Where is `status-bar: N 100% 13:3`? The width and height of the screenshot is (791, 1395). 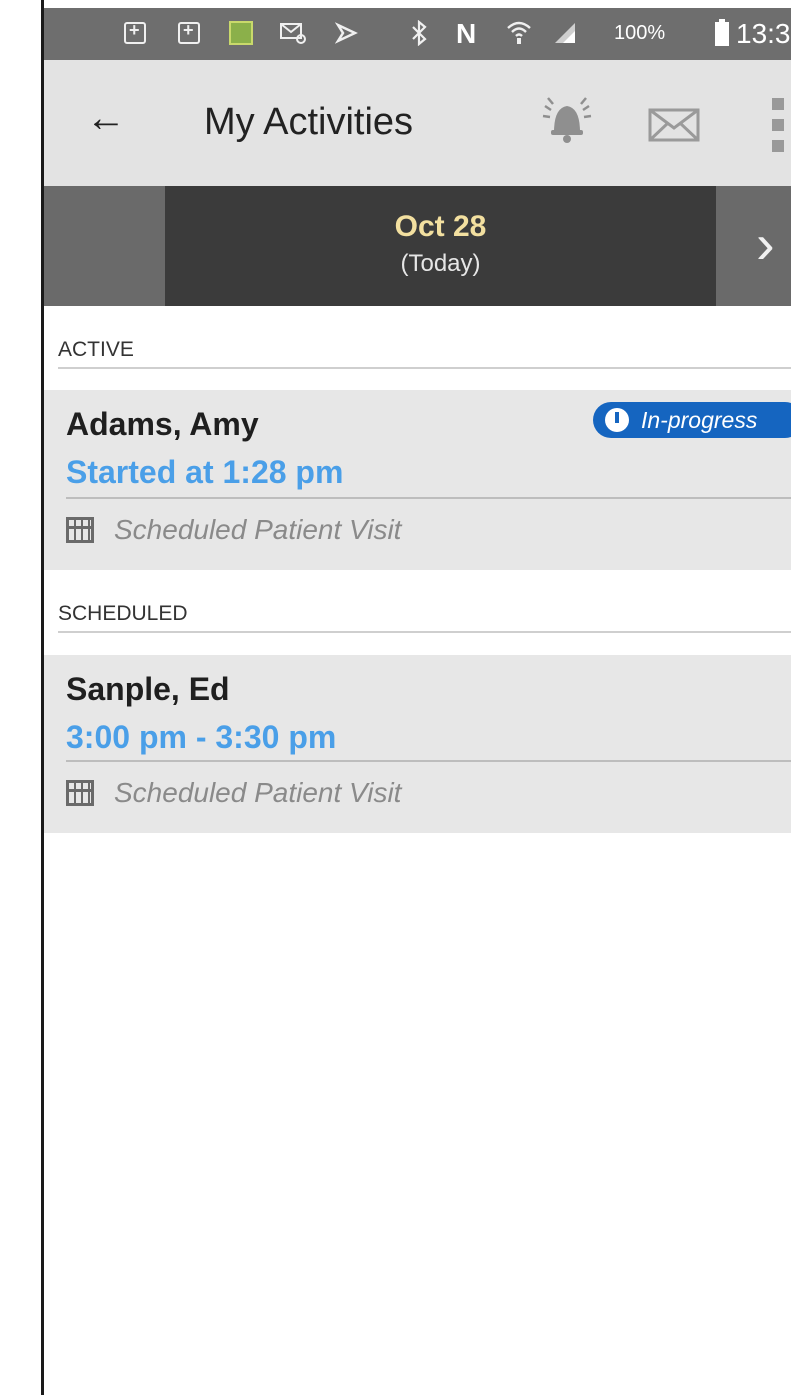
status-bar: N 100% 13:3 is located at coordinates (417, 34).